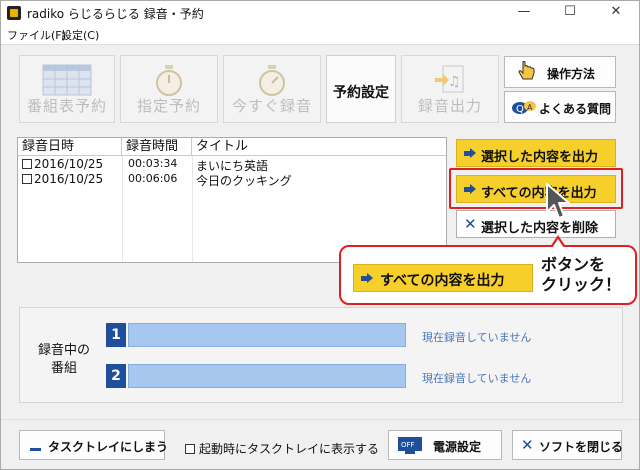 This screenshot has width=640, height=470. What do you see at coordinates (168, 106) in the screenshot?
I see `scheduled-reserve-label: 指定予約` at bounding box center [168, 106].